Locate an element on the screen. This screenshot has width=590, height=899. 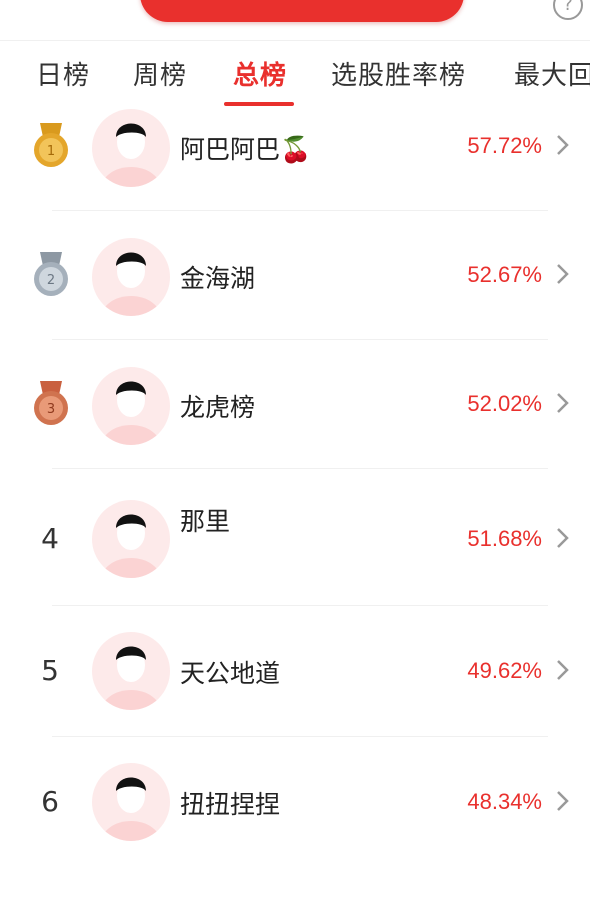
win-rate: 52.02% is located at coordinates (504, 403).